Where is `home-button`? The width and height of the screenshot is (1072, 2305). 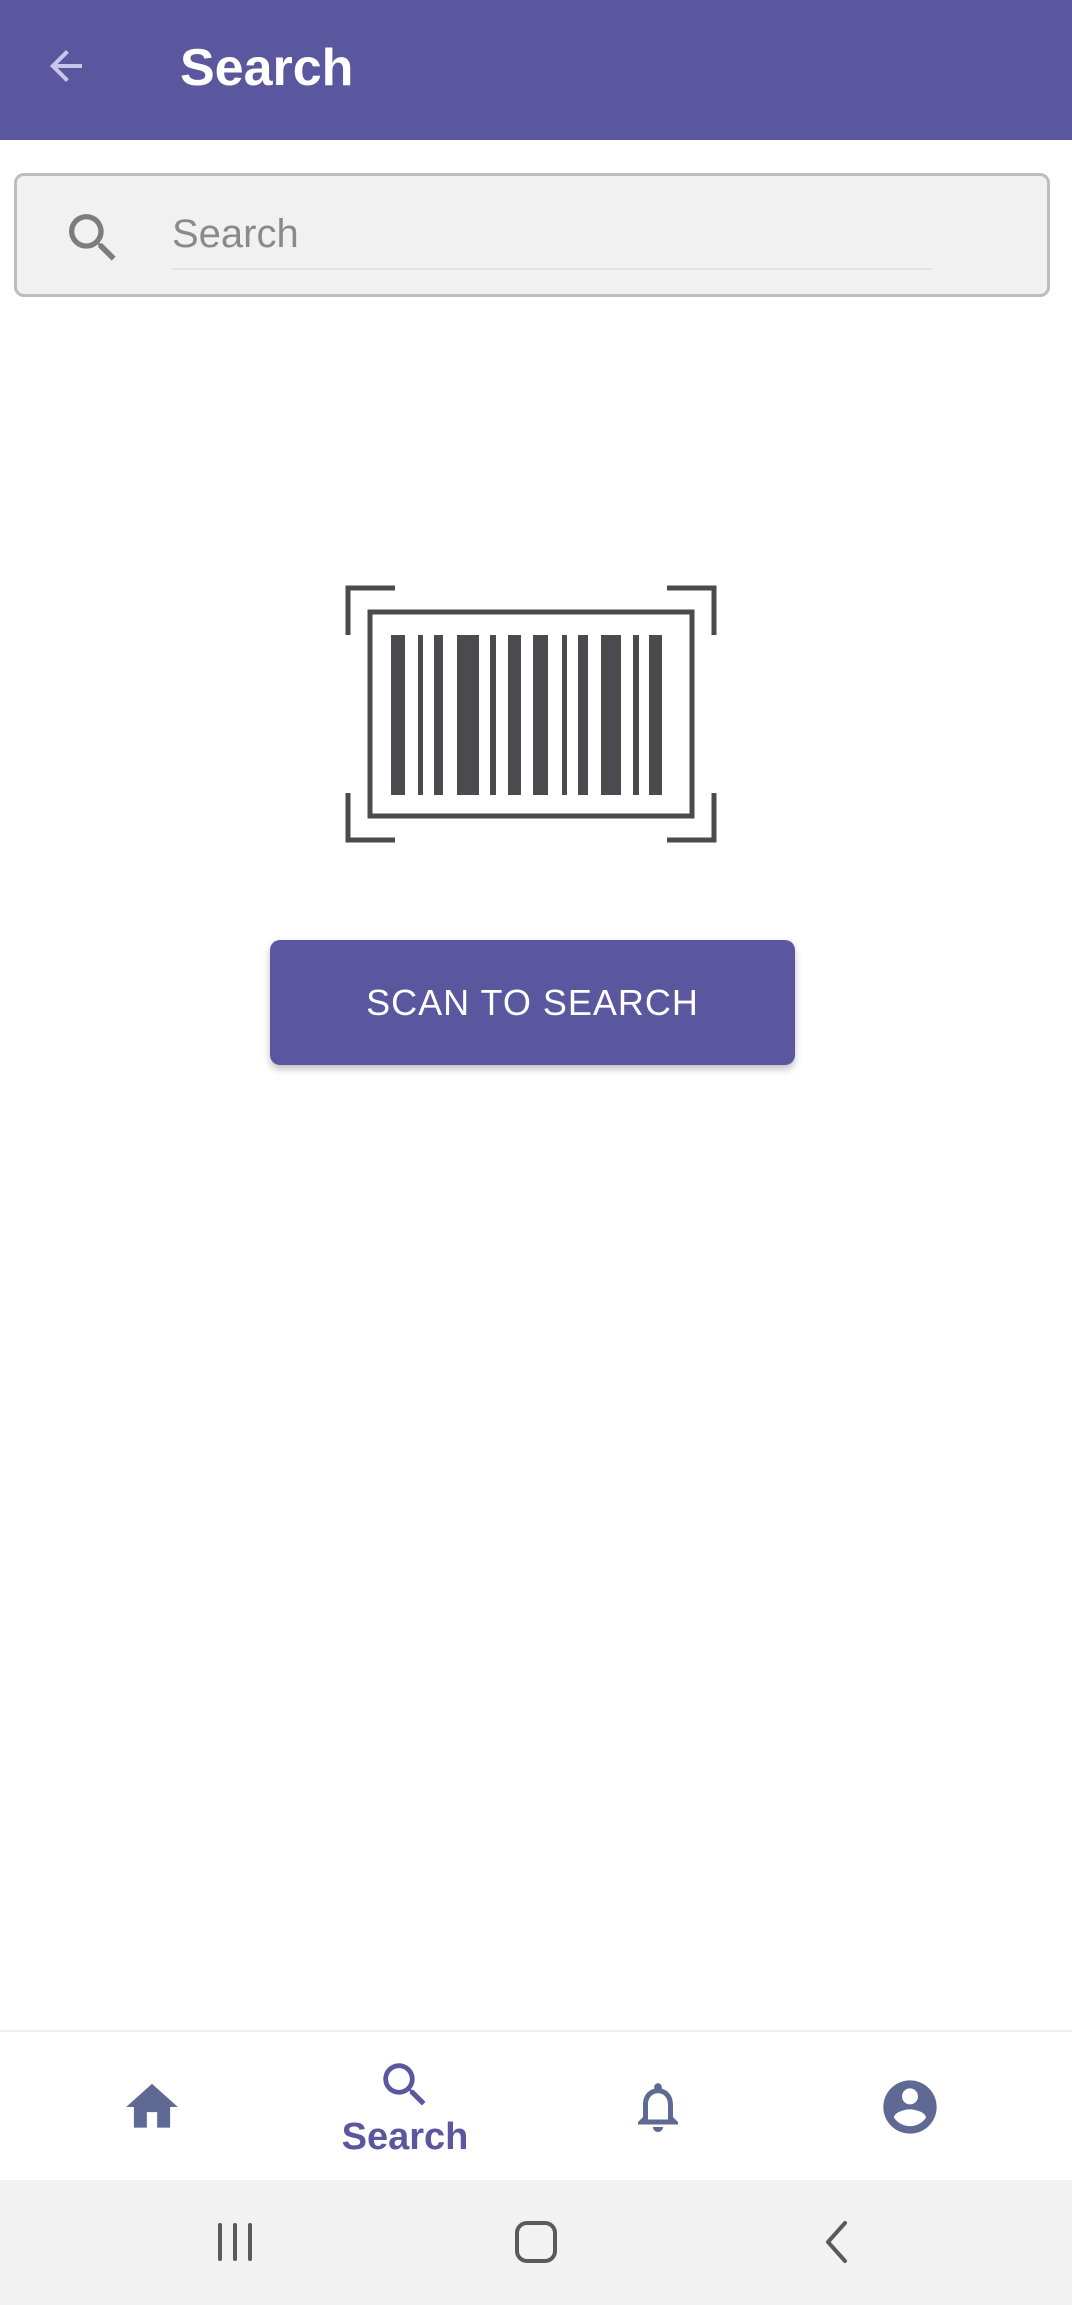
home-button is located at coordinates (536, 2242).